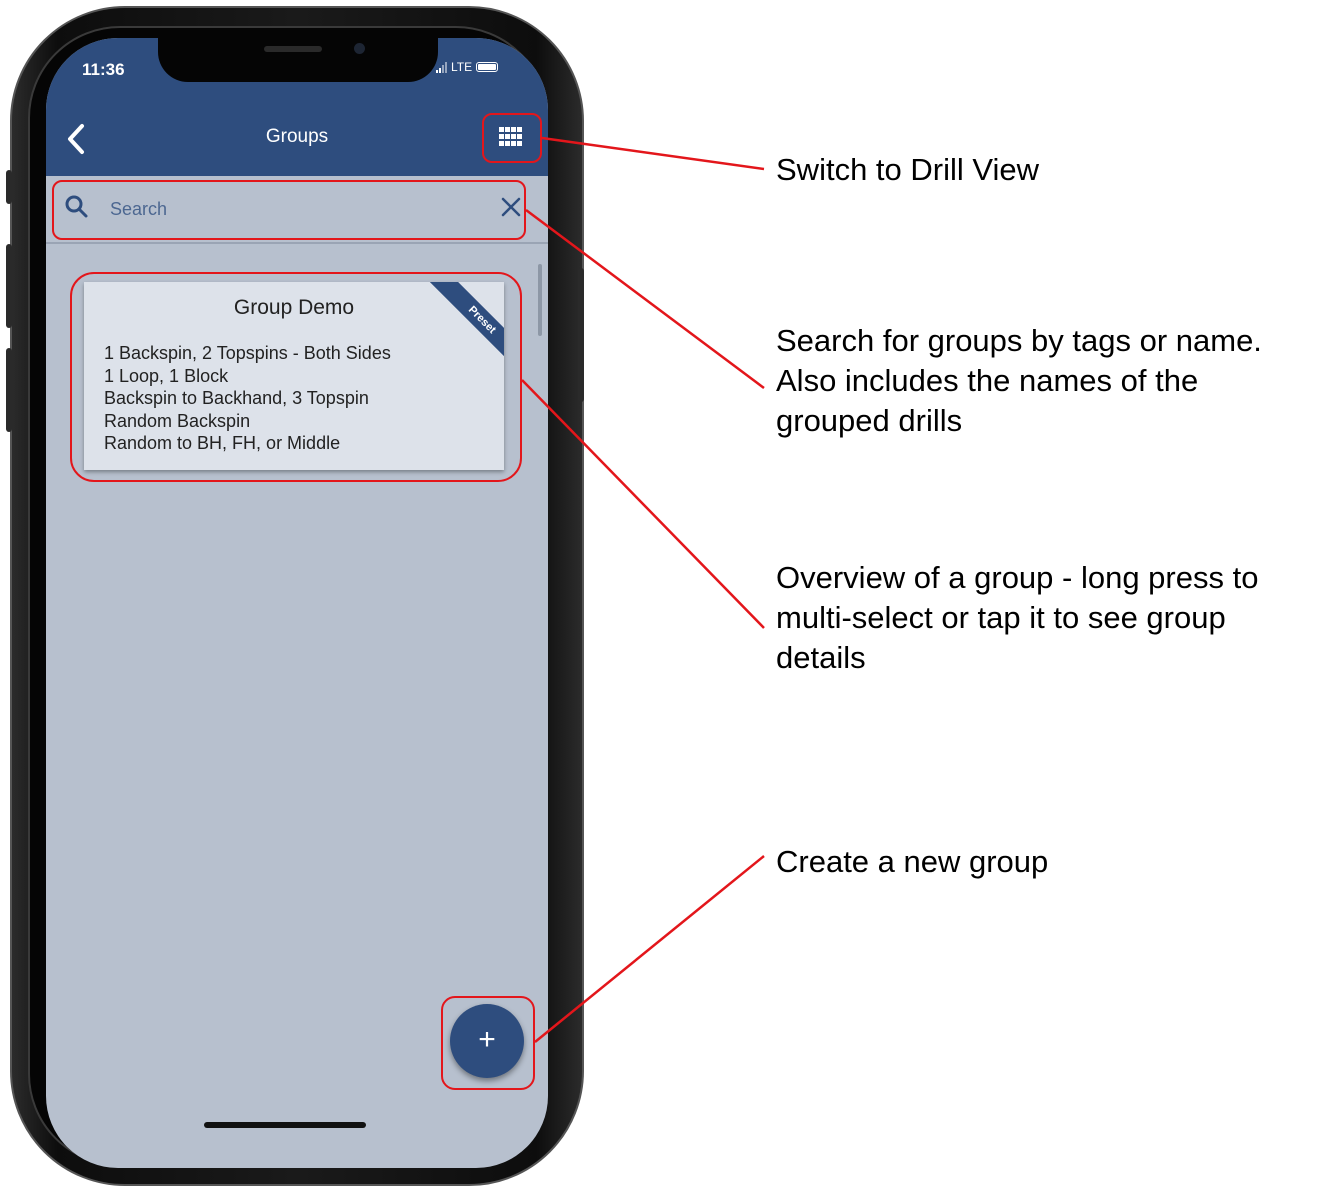 The image size is (1334, 1186). Describe the element at coordinates (987, 380) in the screenshot. I see `annotation-search-line: Also includes the names of the` at that location.